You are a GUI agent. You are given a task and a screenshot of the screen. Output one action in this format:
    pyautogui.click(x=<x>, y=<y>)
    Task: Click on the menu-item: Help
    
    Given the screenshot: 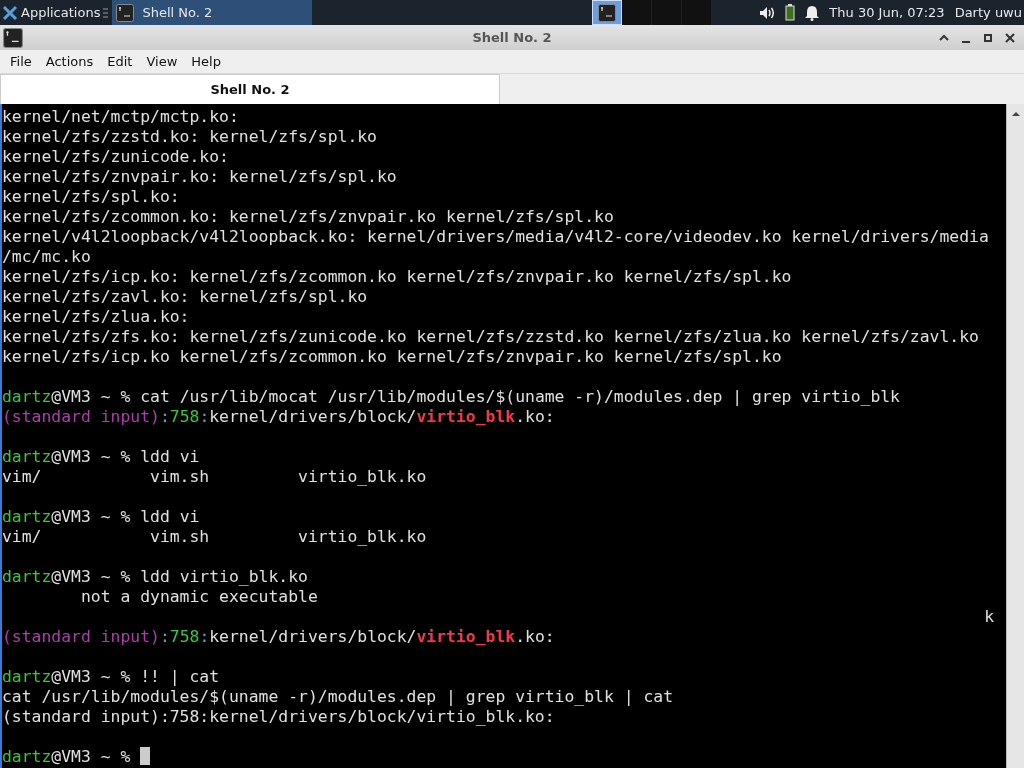 What is the action you would take?
    pyautogui.click(x=206, y=61)
    